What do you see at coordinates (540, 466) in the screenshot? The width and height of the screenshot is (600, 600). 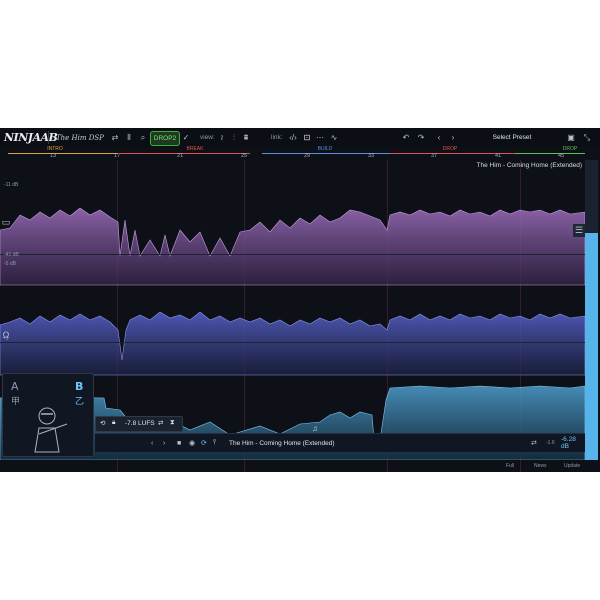 I see `footer-tab-news: News` at bounding box center [540, 466].